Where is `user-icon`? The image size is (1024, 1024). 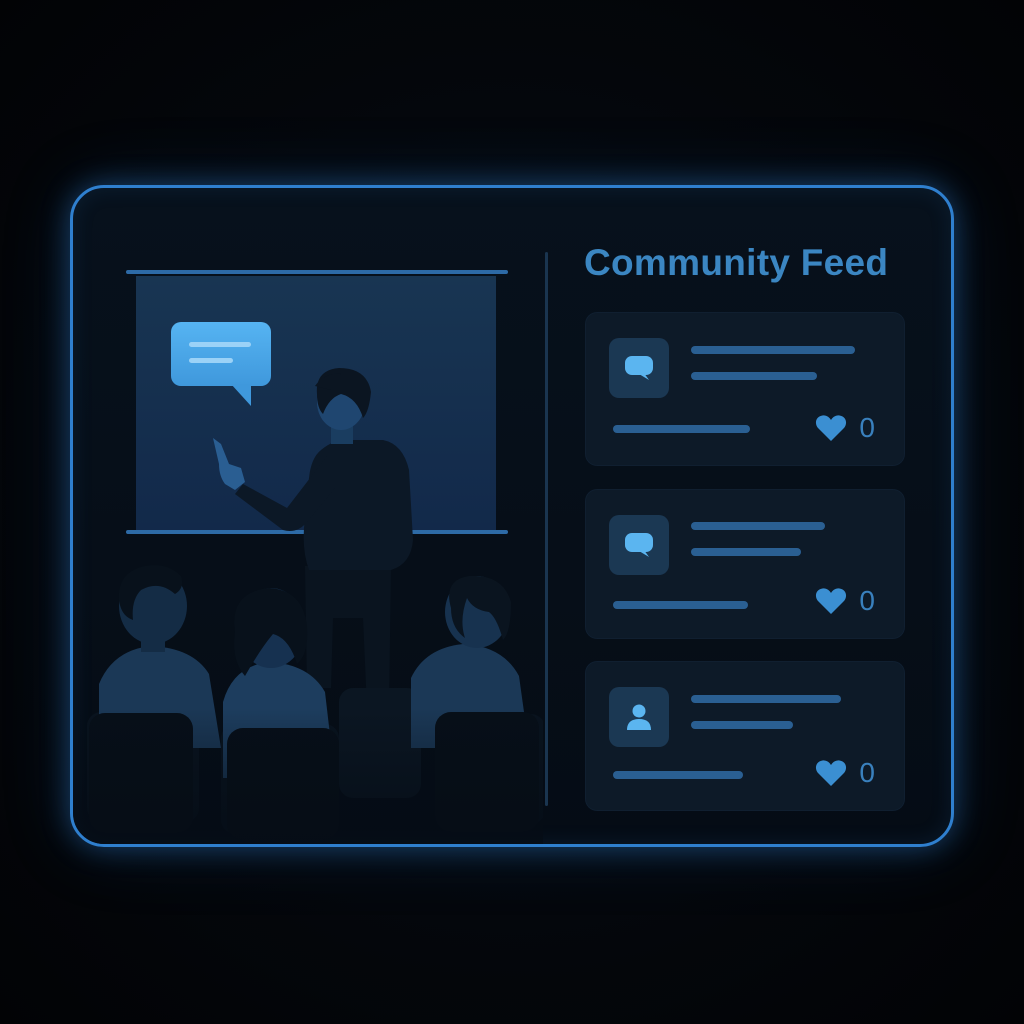 user-icon is located at coordinates (639, 717).